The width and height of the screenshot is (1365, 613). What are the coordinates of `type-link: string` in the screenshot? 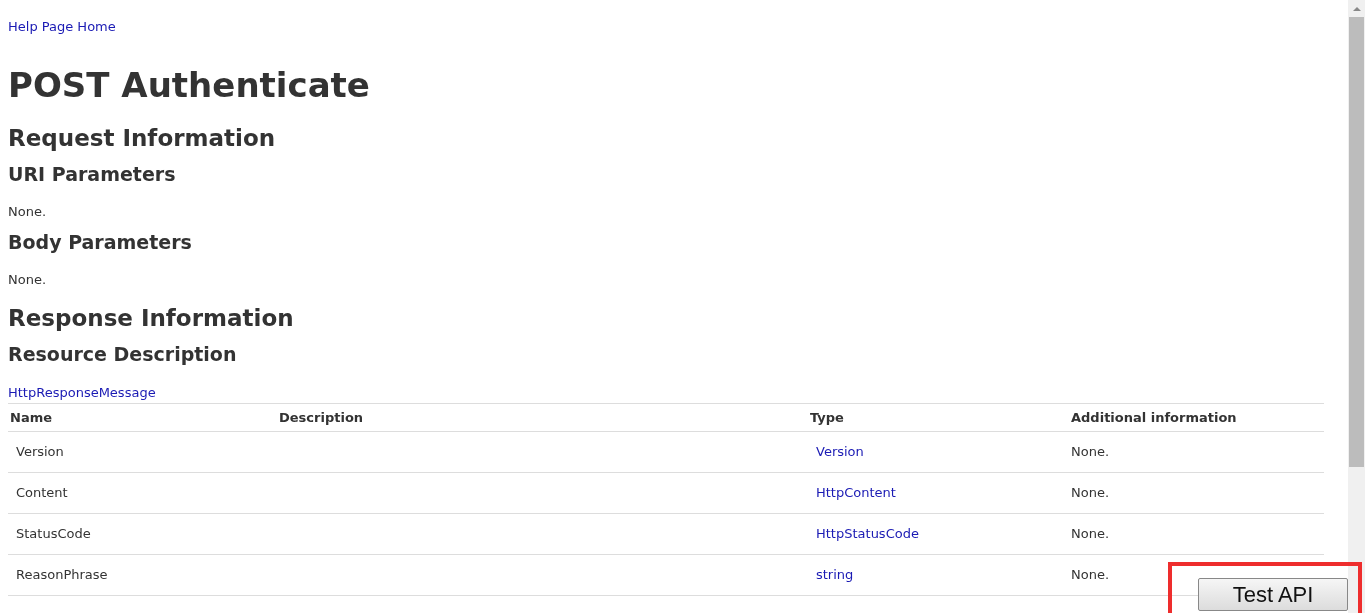 It's located at (835, 574).